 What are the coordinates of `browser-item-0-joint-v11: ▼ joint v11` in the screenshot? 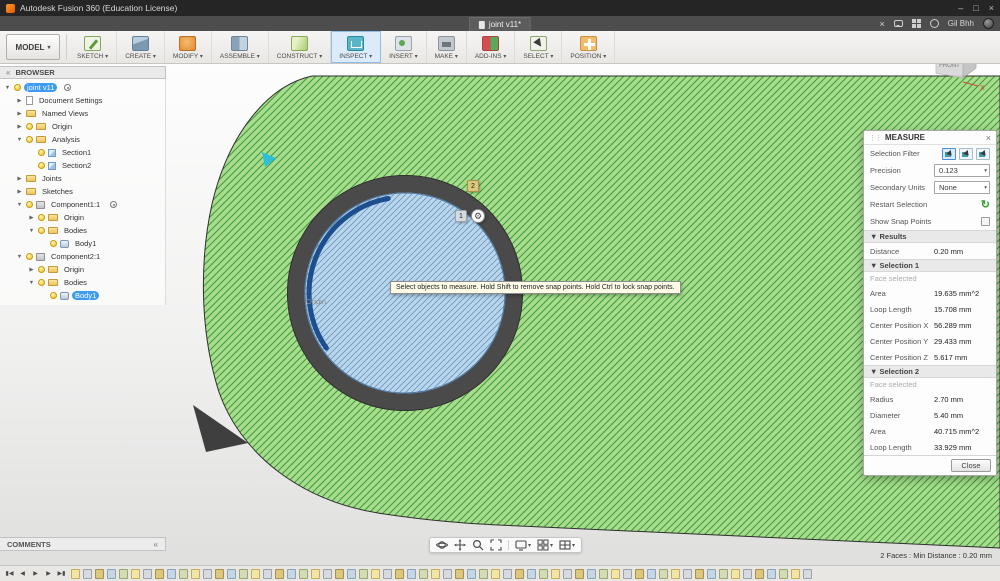 It's located at (82, 87).